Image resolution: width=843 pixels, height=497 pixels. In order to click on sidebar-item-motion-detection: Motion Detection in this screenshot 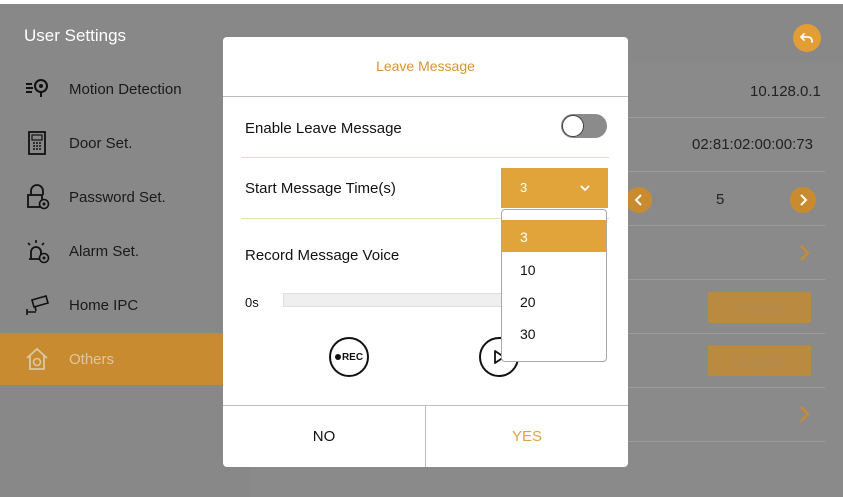, I will do `click(125, 89)`.